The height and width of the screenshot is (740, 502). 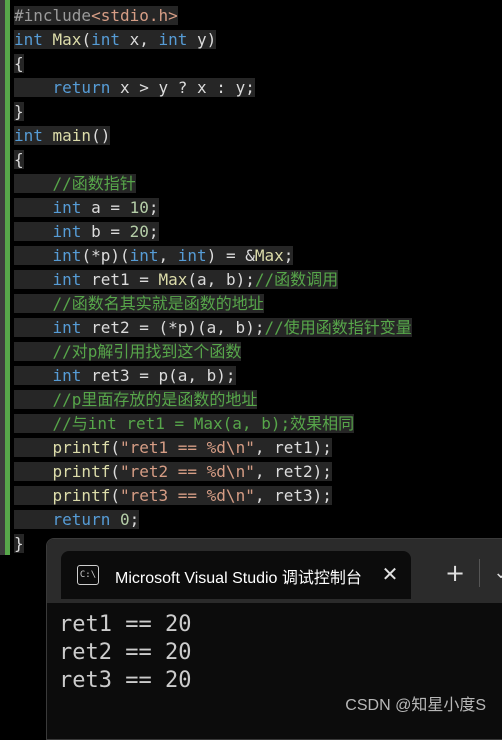 What do you see at coordinates (455, 573) in the screenshot?
I see `new-tab-button: +` at bounding box center [455, 573].